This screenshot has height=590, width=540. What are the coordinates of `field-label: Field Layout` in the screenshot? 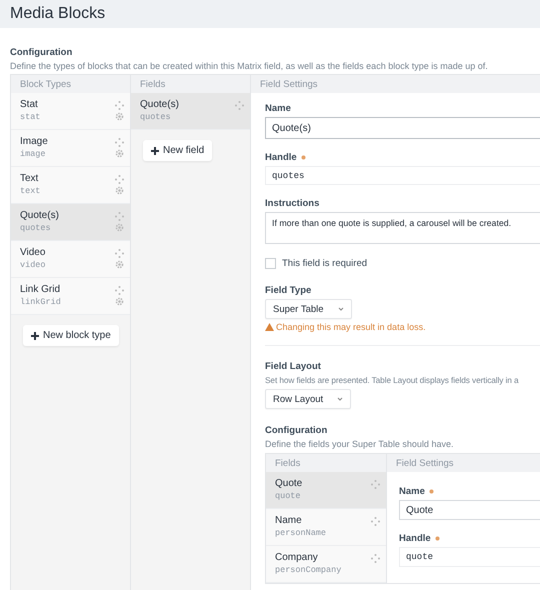 It's located at (293, 366).